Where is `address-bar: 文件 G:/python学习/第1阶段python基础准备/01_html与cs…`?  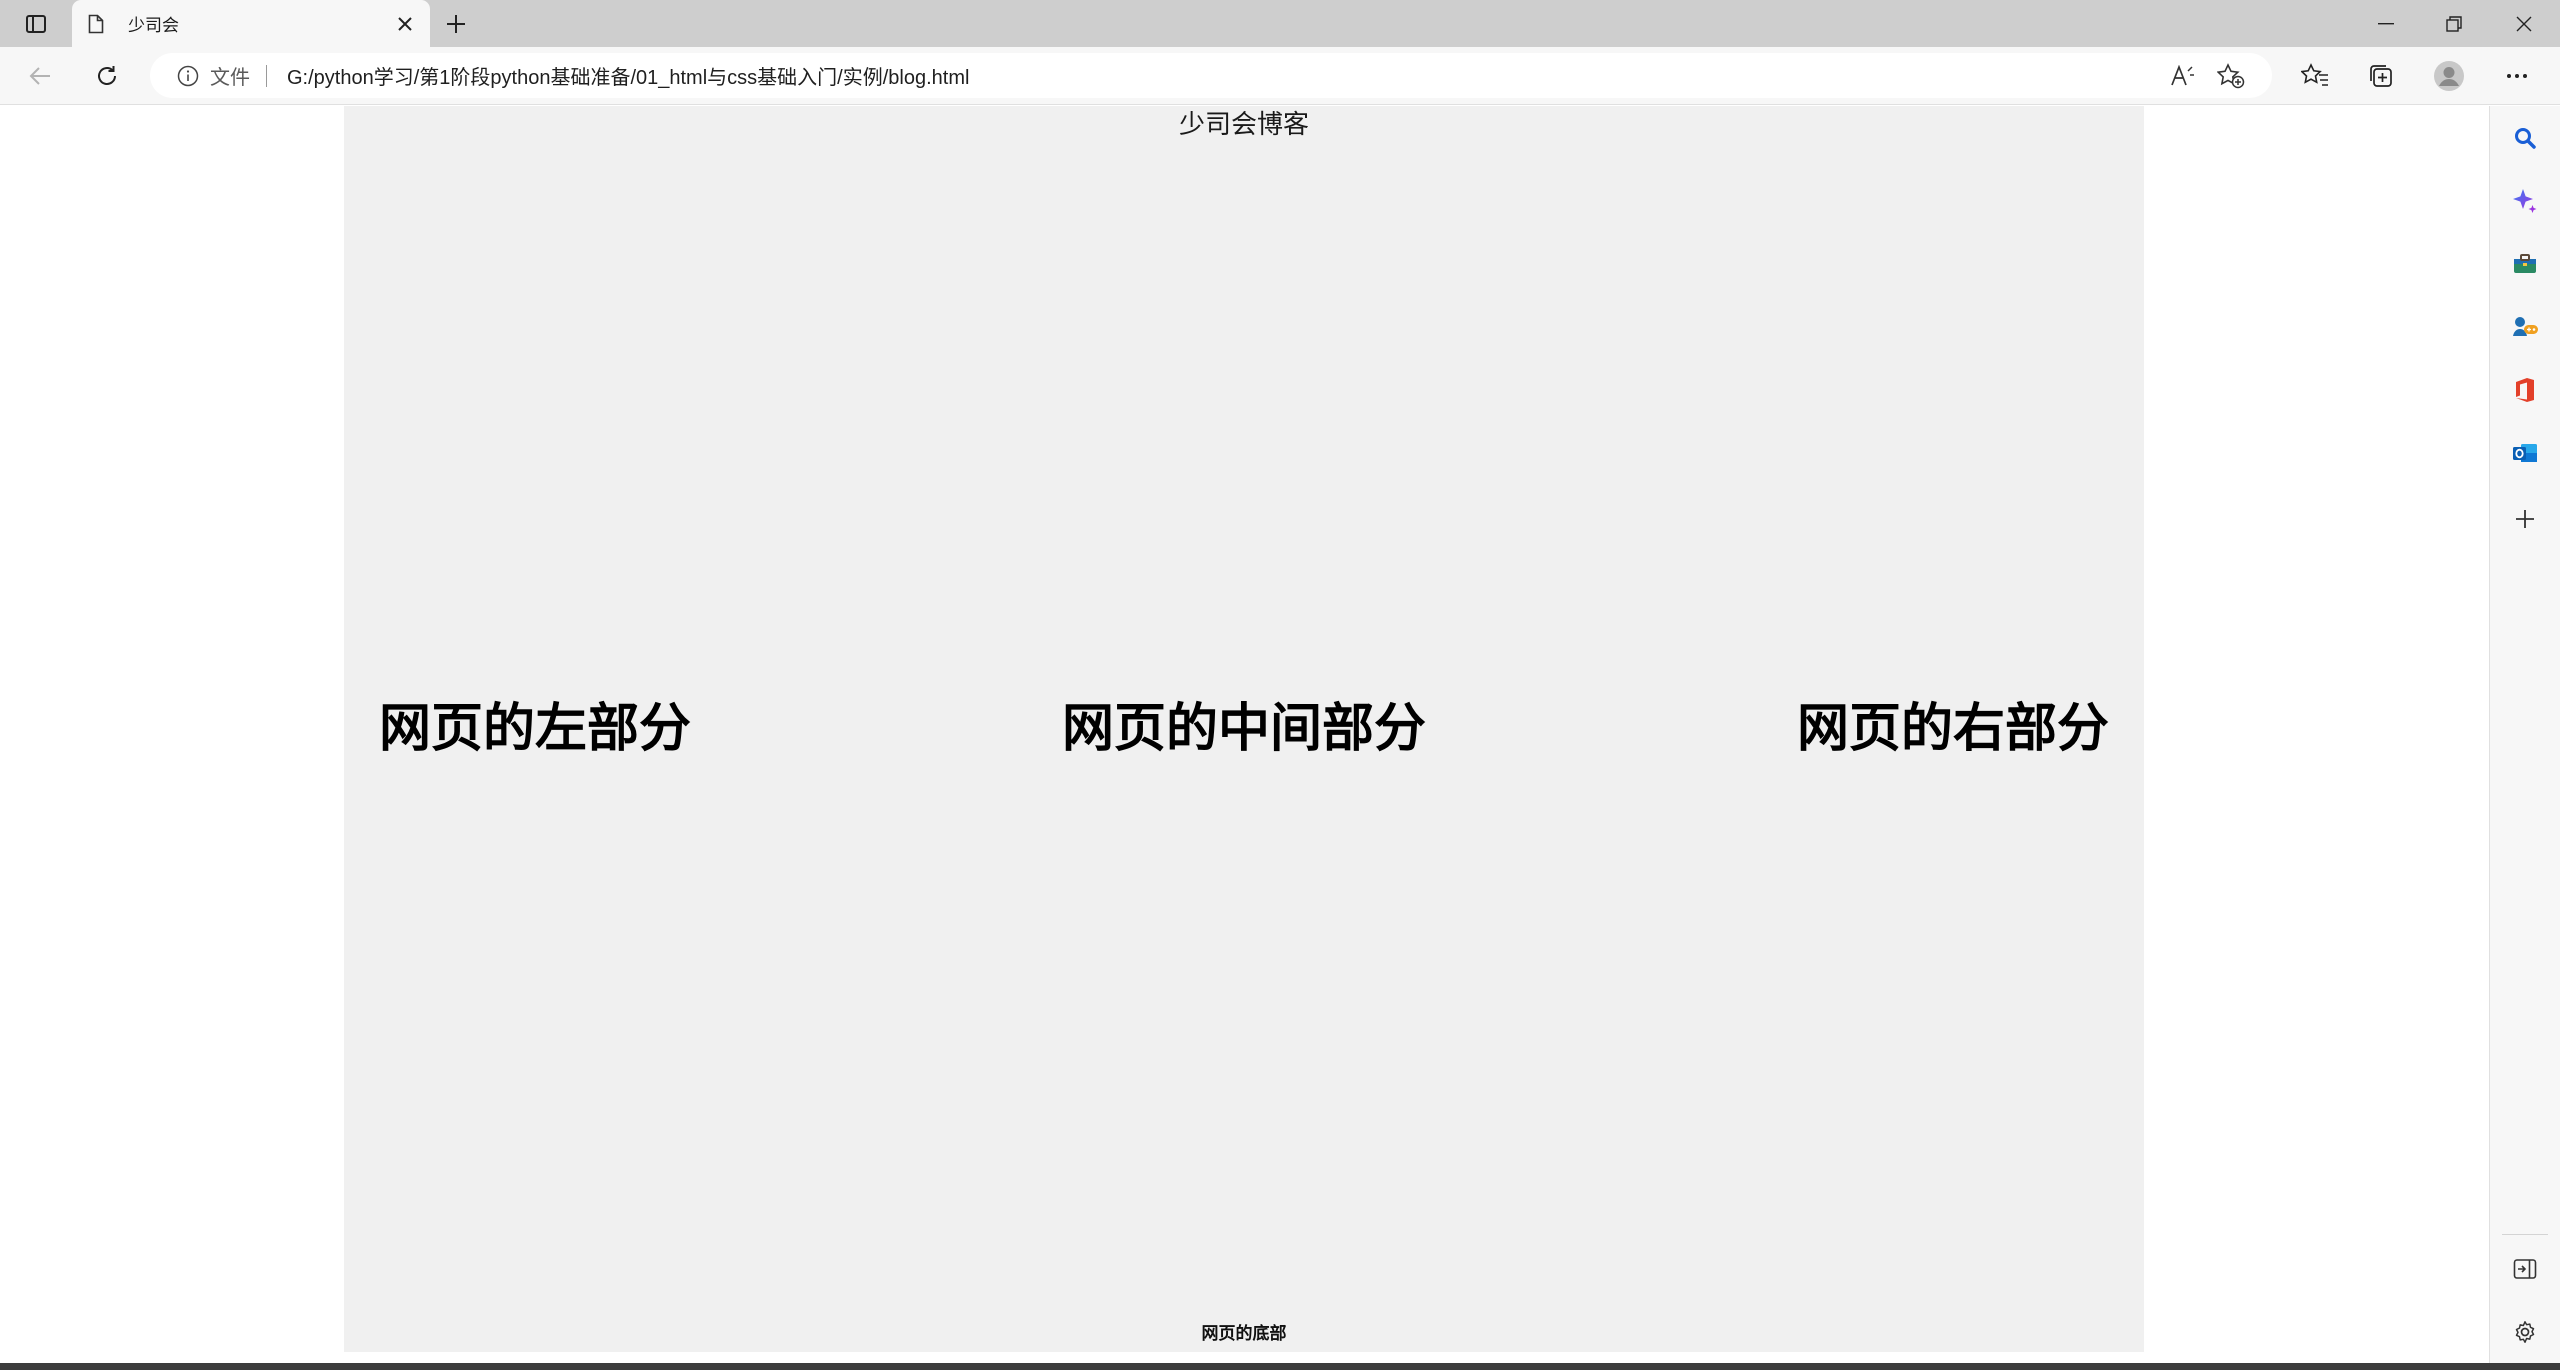
address-bar: 文件 G:/python学习/第1阶段python基础准备/01_html与cs… is located at coordinates (1211, 75).